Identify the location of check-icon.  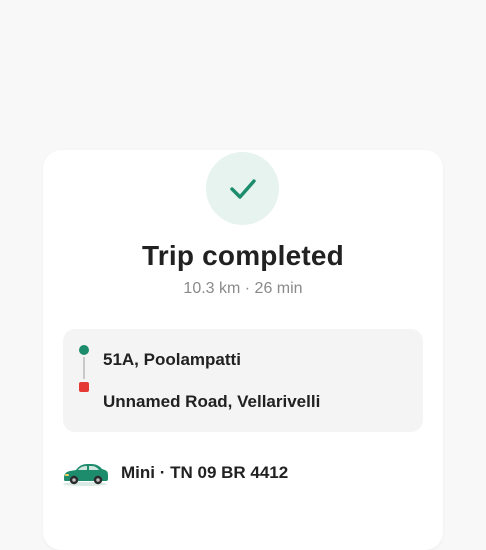
(242, 188).